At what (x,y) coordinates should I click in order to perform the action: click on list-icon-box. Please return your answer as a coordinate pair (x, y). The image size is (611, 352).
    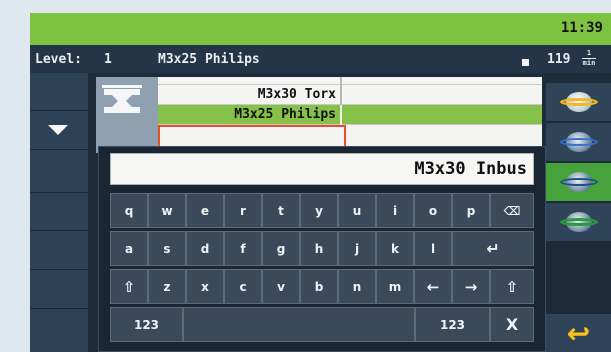
    Looking at the image, I should click on (127, 115).